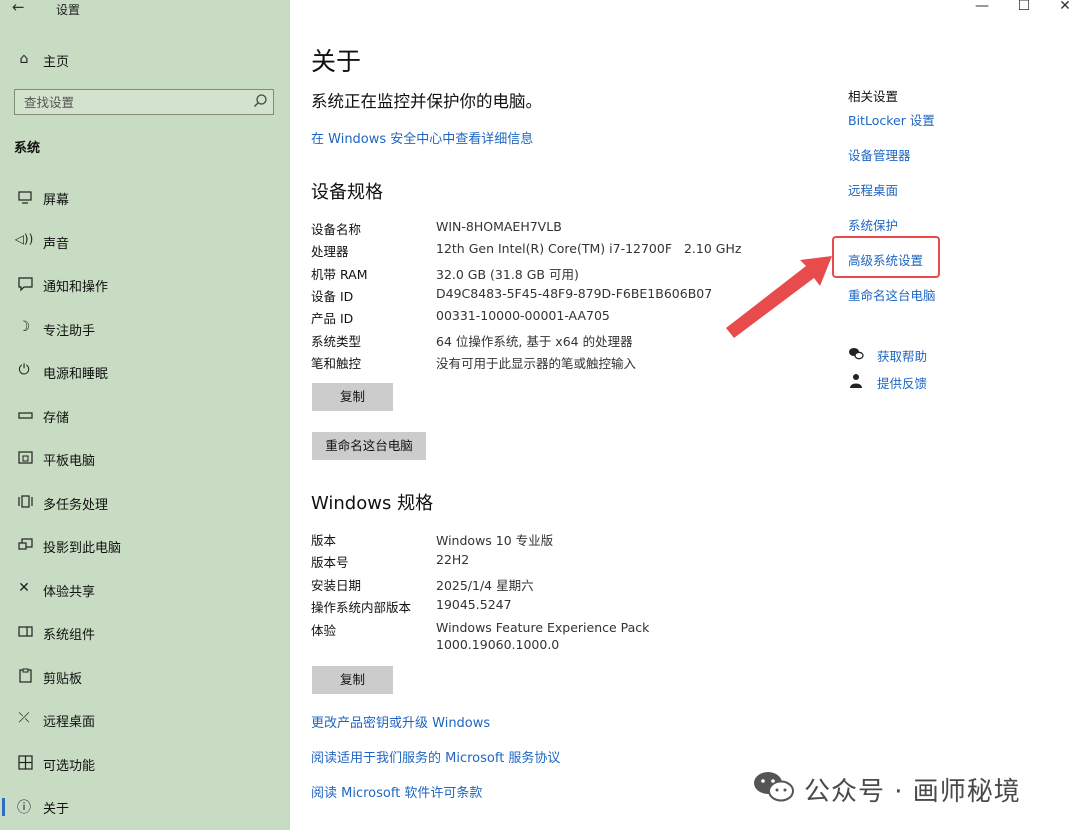  What do you see at coordinates (336, 585) in the screenshot?
I see `spec-label: 安装日期` at bounding box center [336, 585].